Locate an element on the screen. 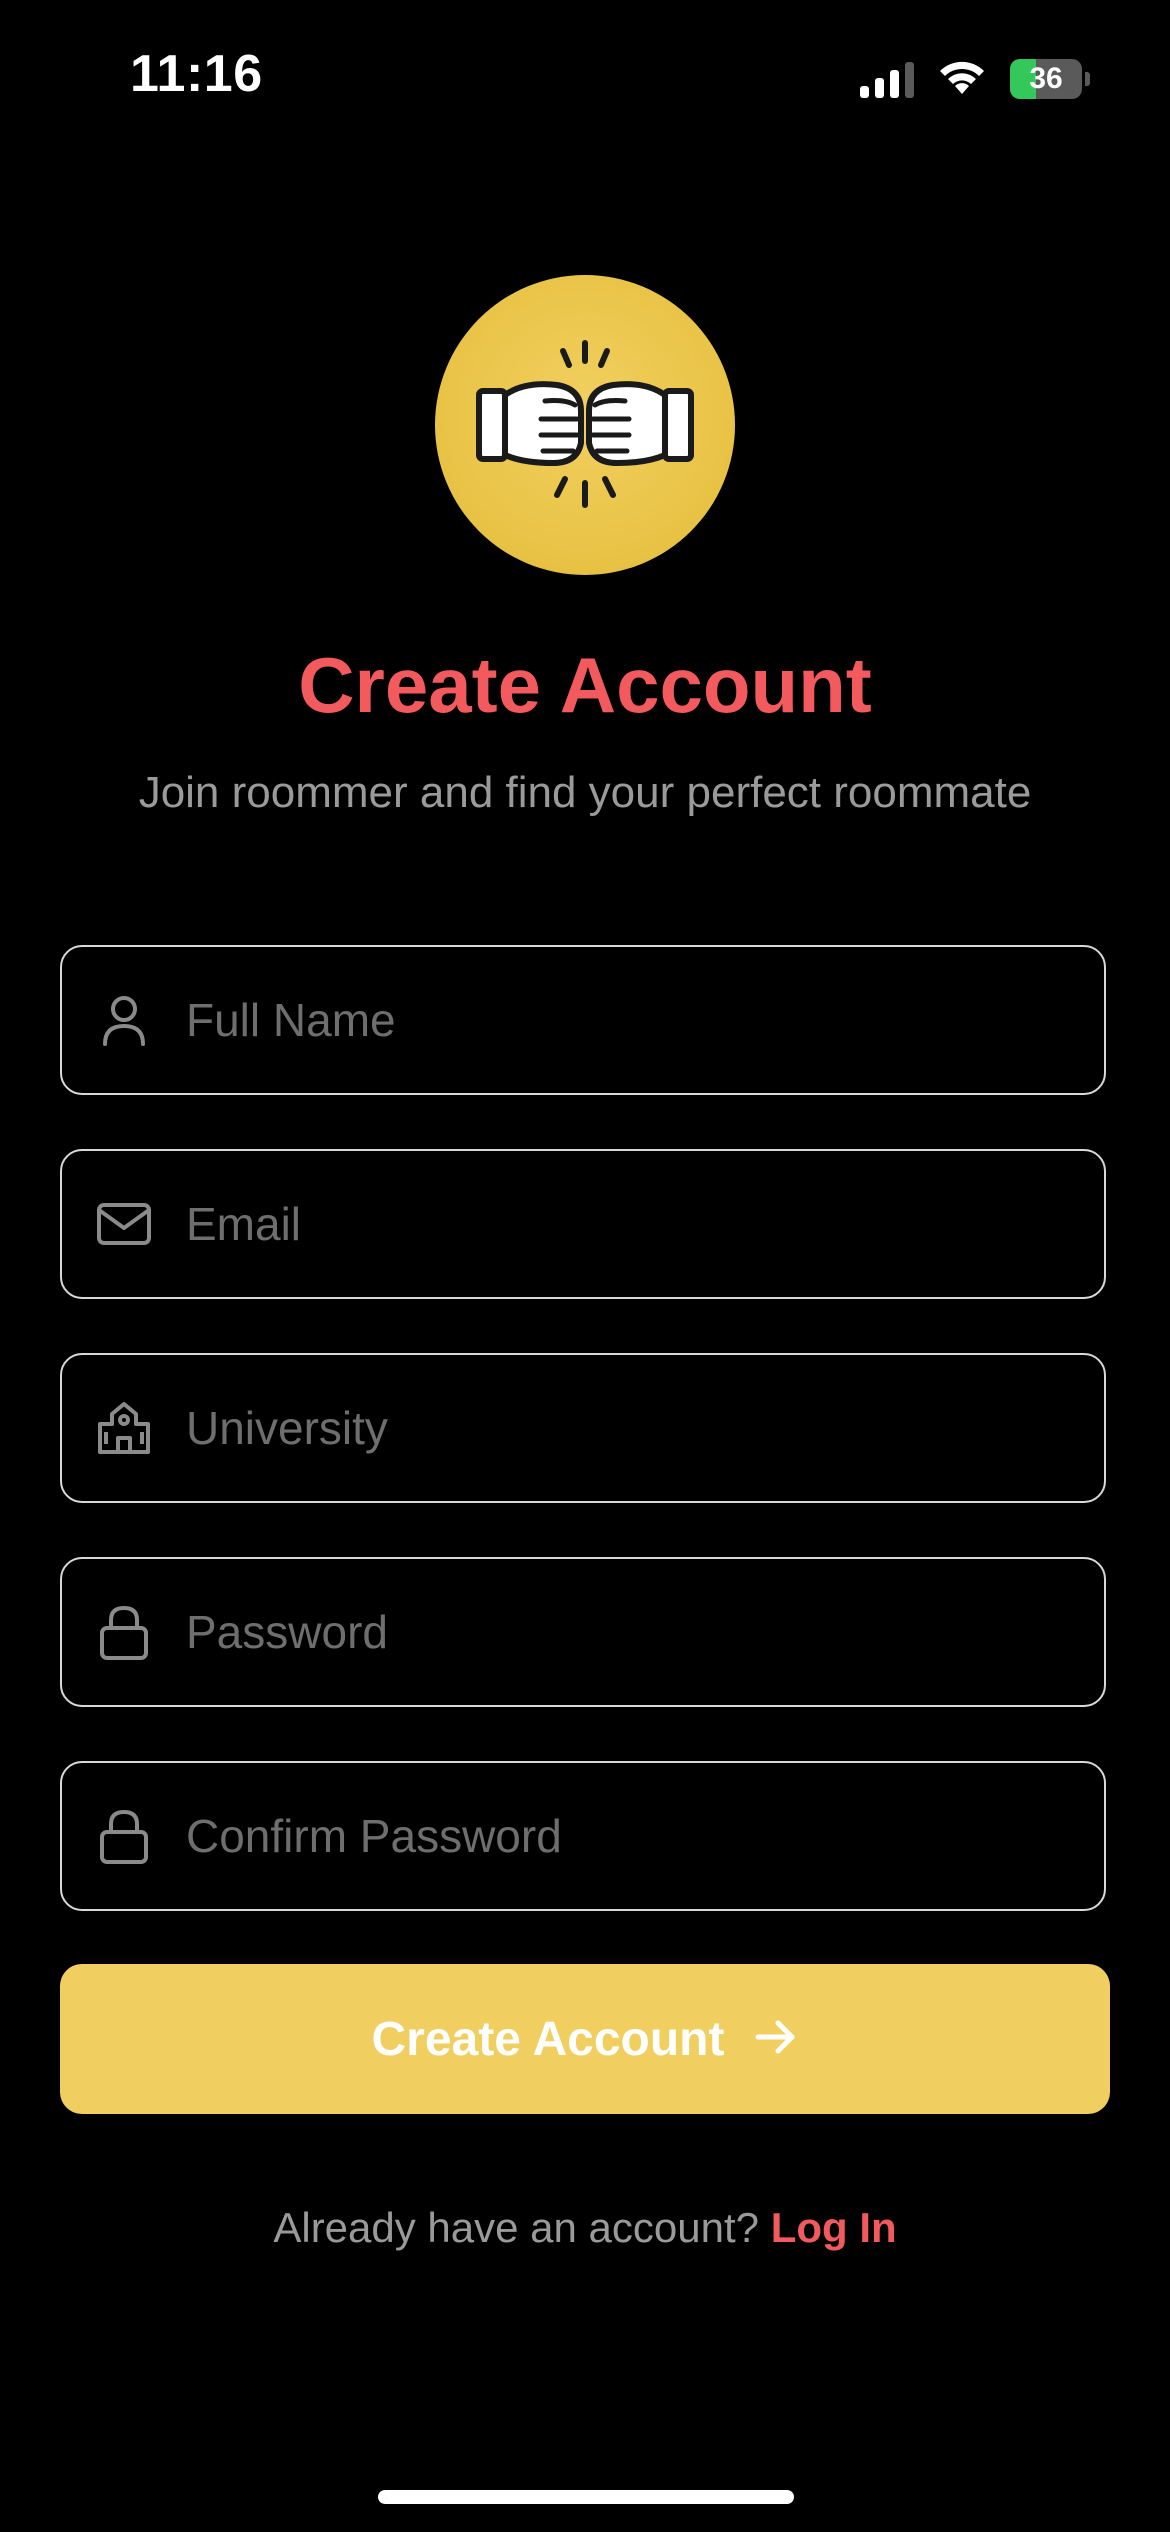 The image size is (1170, 2532). mail-icon is located at coordinates (124, 1224).